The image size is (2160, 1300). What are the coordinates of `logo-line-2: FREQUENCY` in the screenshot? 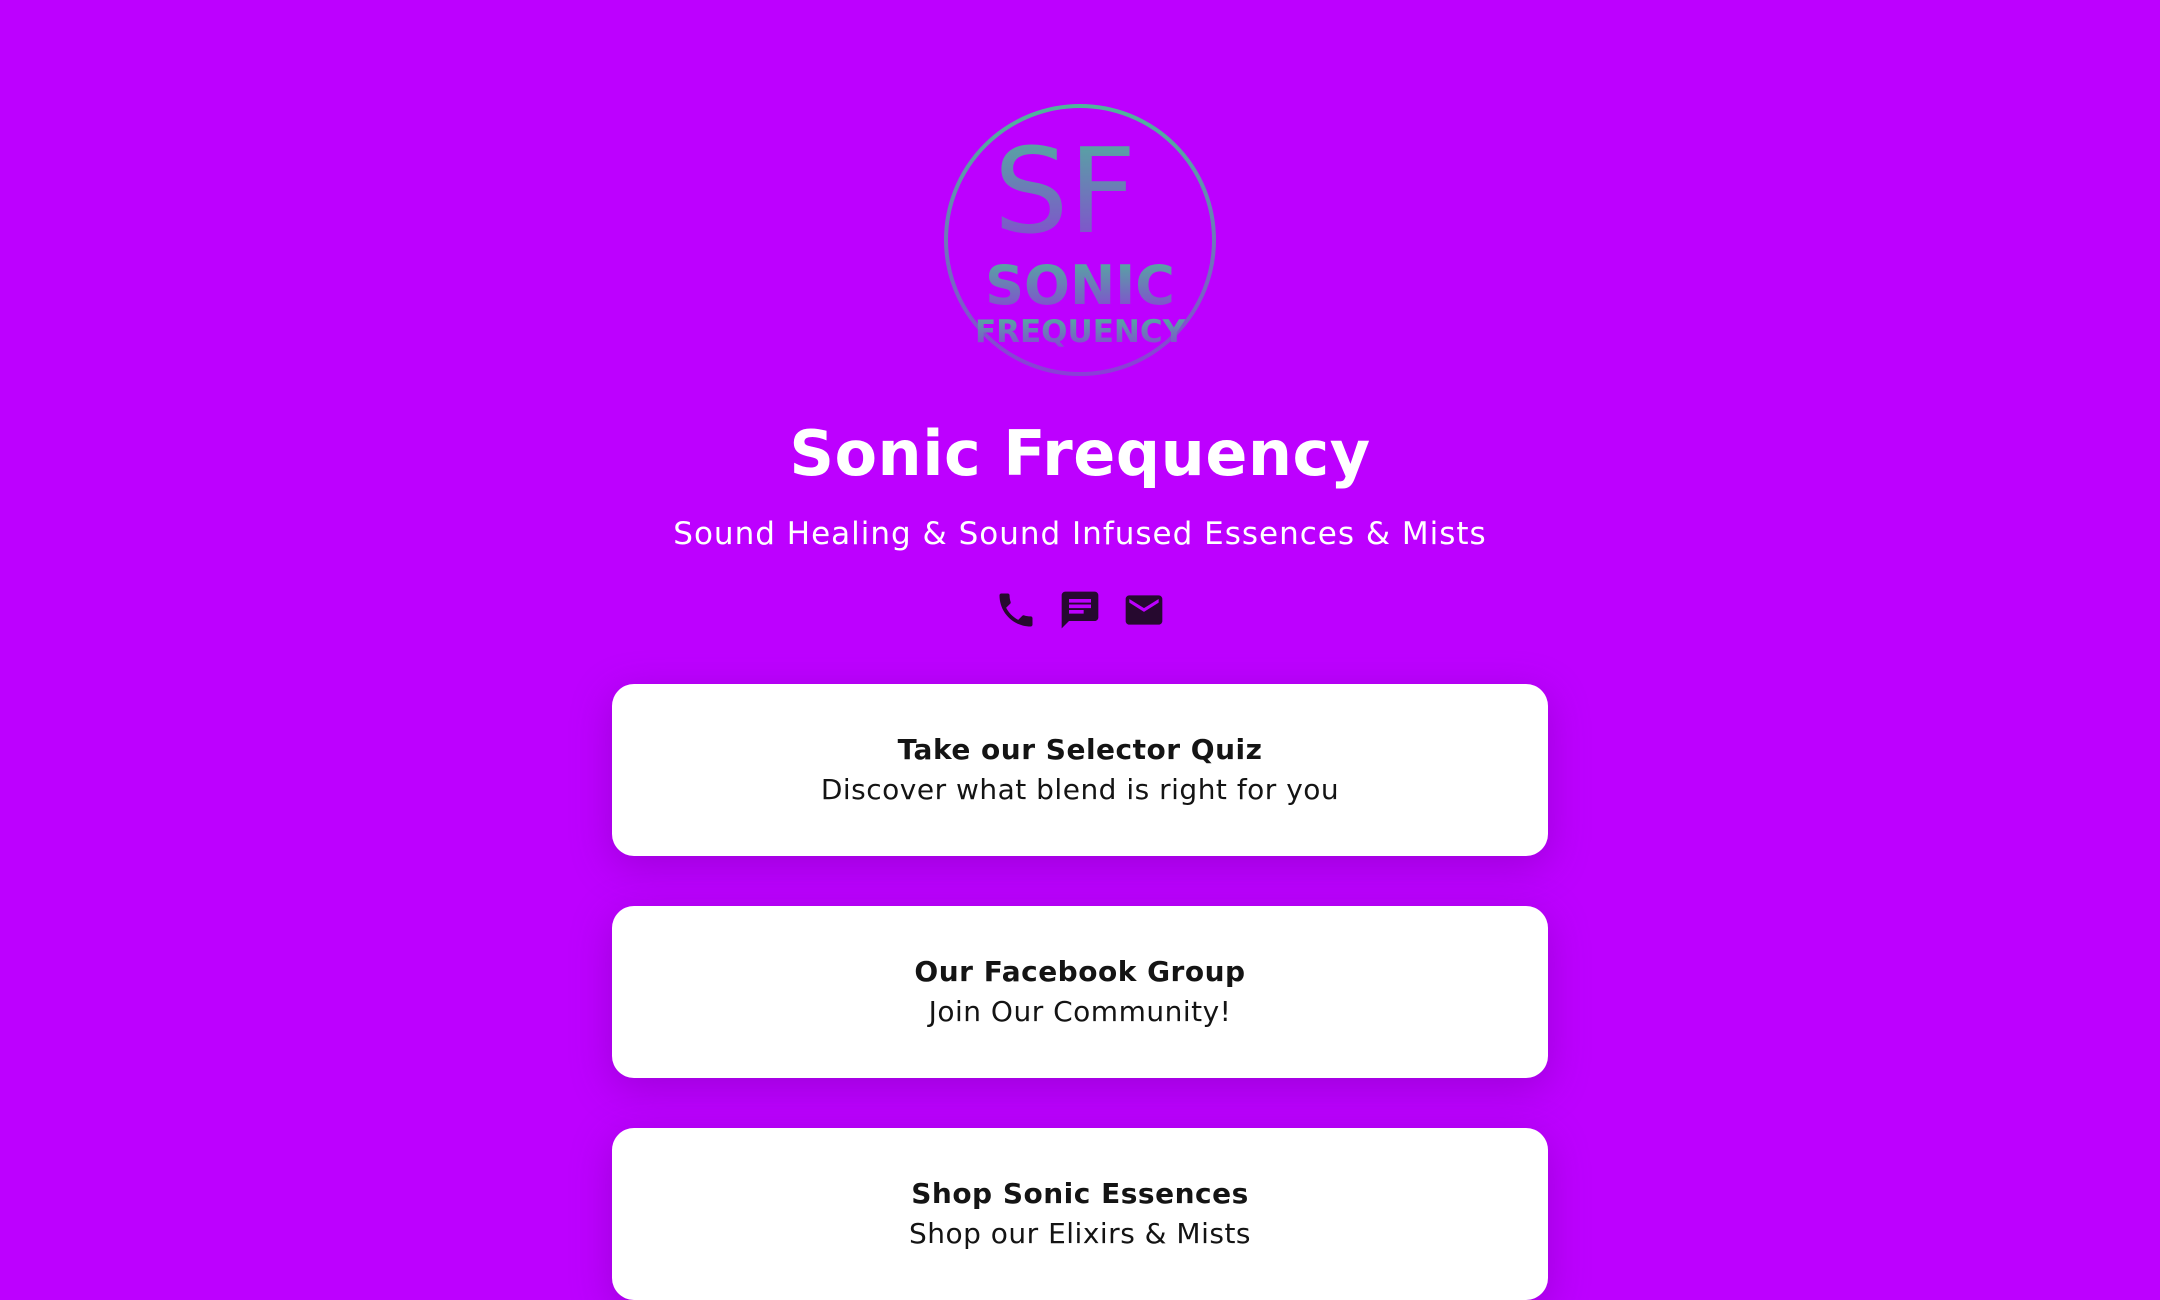 It's located at (1080, 332).